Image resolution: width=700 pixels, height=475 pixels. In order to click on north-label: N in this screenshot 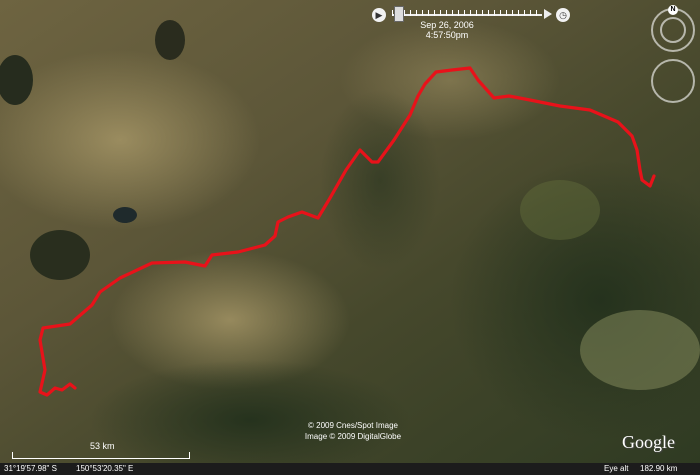, I will do `click(673, 10)`.